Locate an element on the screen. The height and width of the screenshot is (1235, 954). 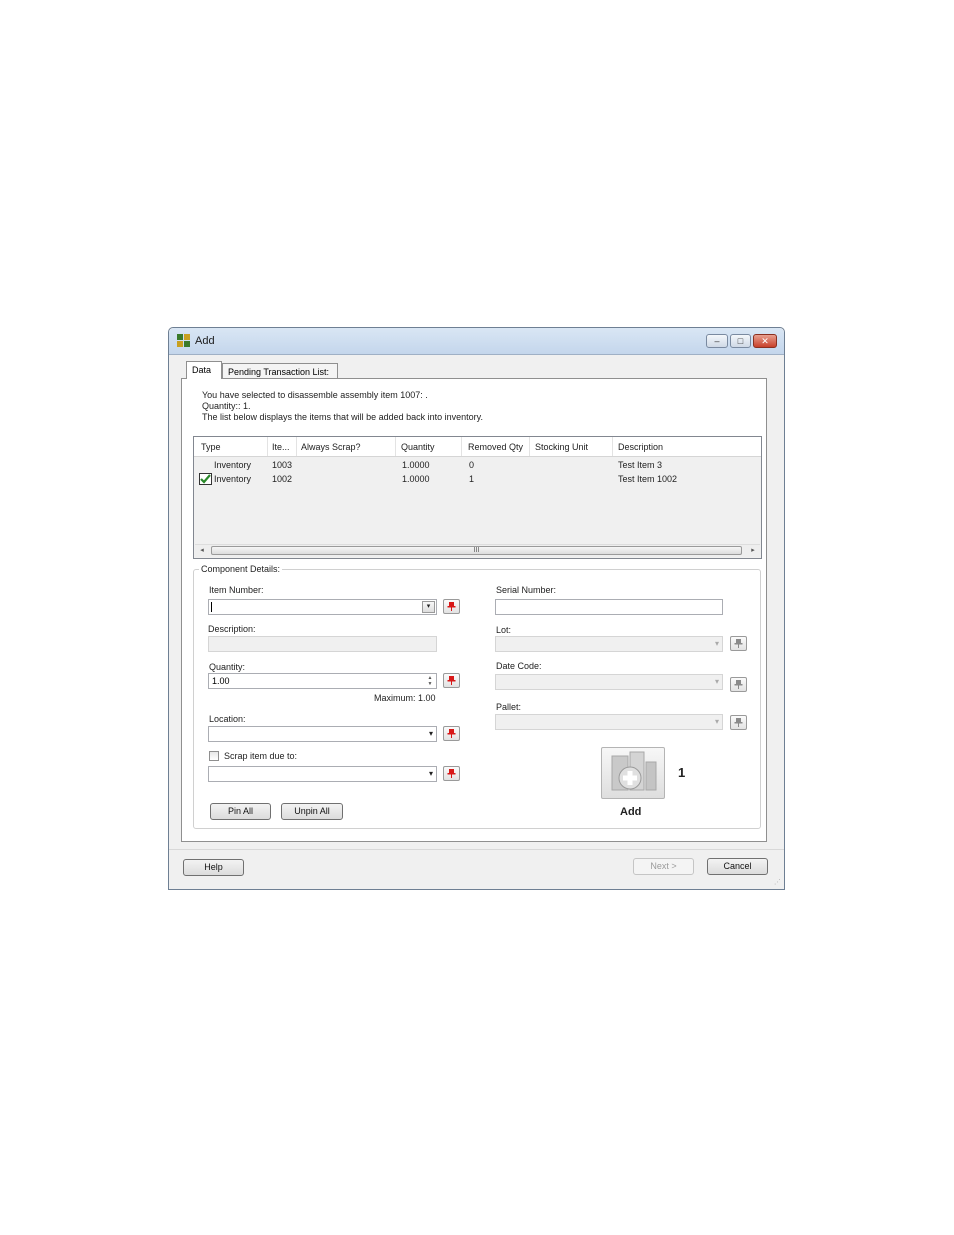
unpin-all-button: Unpin All is located at coordinates (312, 811).